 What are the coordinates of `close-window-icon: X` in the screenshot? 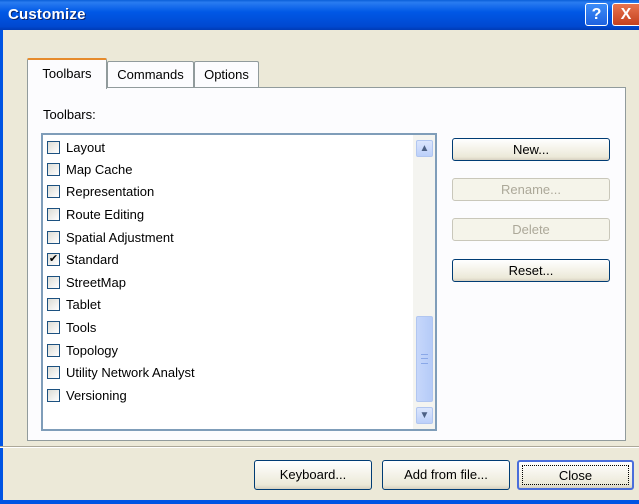 It's located at (625, 14).